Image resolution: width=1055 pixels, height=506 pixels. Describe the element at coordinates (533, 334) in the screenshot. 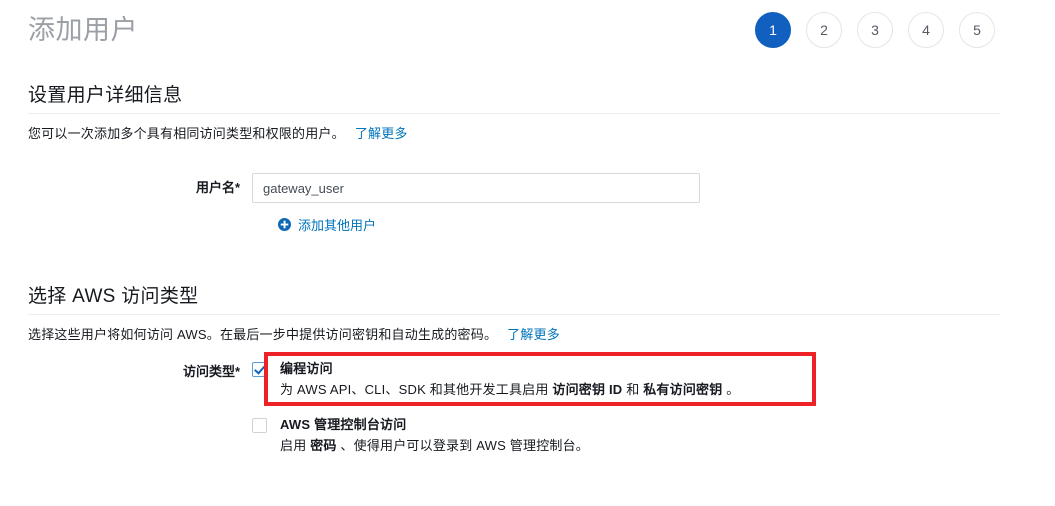

I see `access-type-learn-more-link: 了解更多` at that location.